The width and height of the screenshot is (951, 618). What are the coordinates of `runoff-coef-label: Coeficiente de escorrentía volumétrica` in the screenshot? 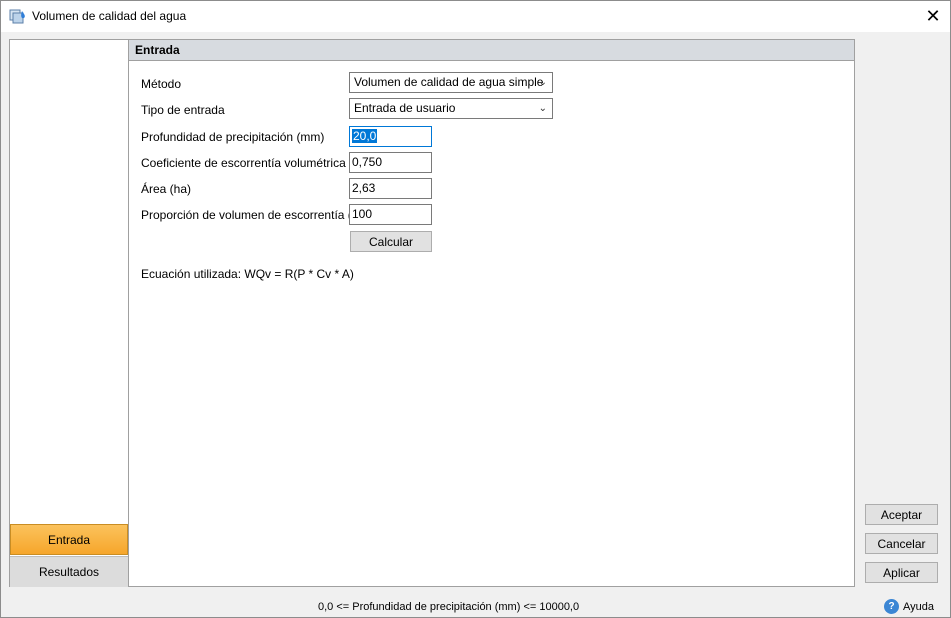 It's located at (243, 163).